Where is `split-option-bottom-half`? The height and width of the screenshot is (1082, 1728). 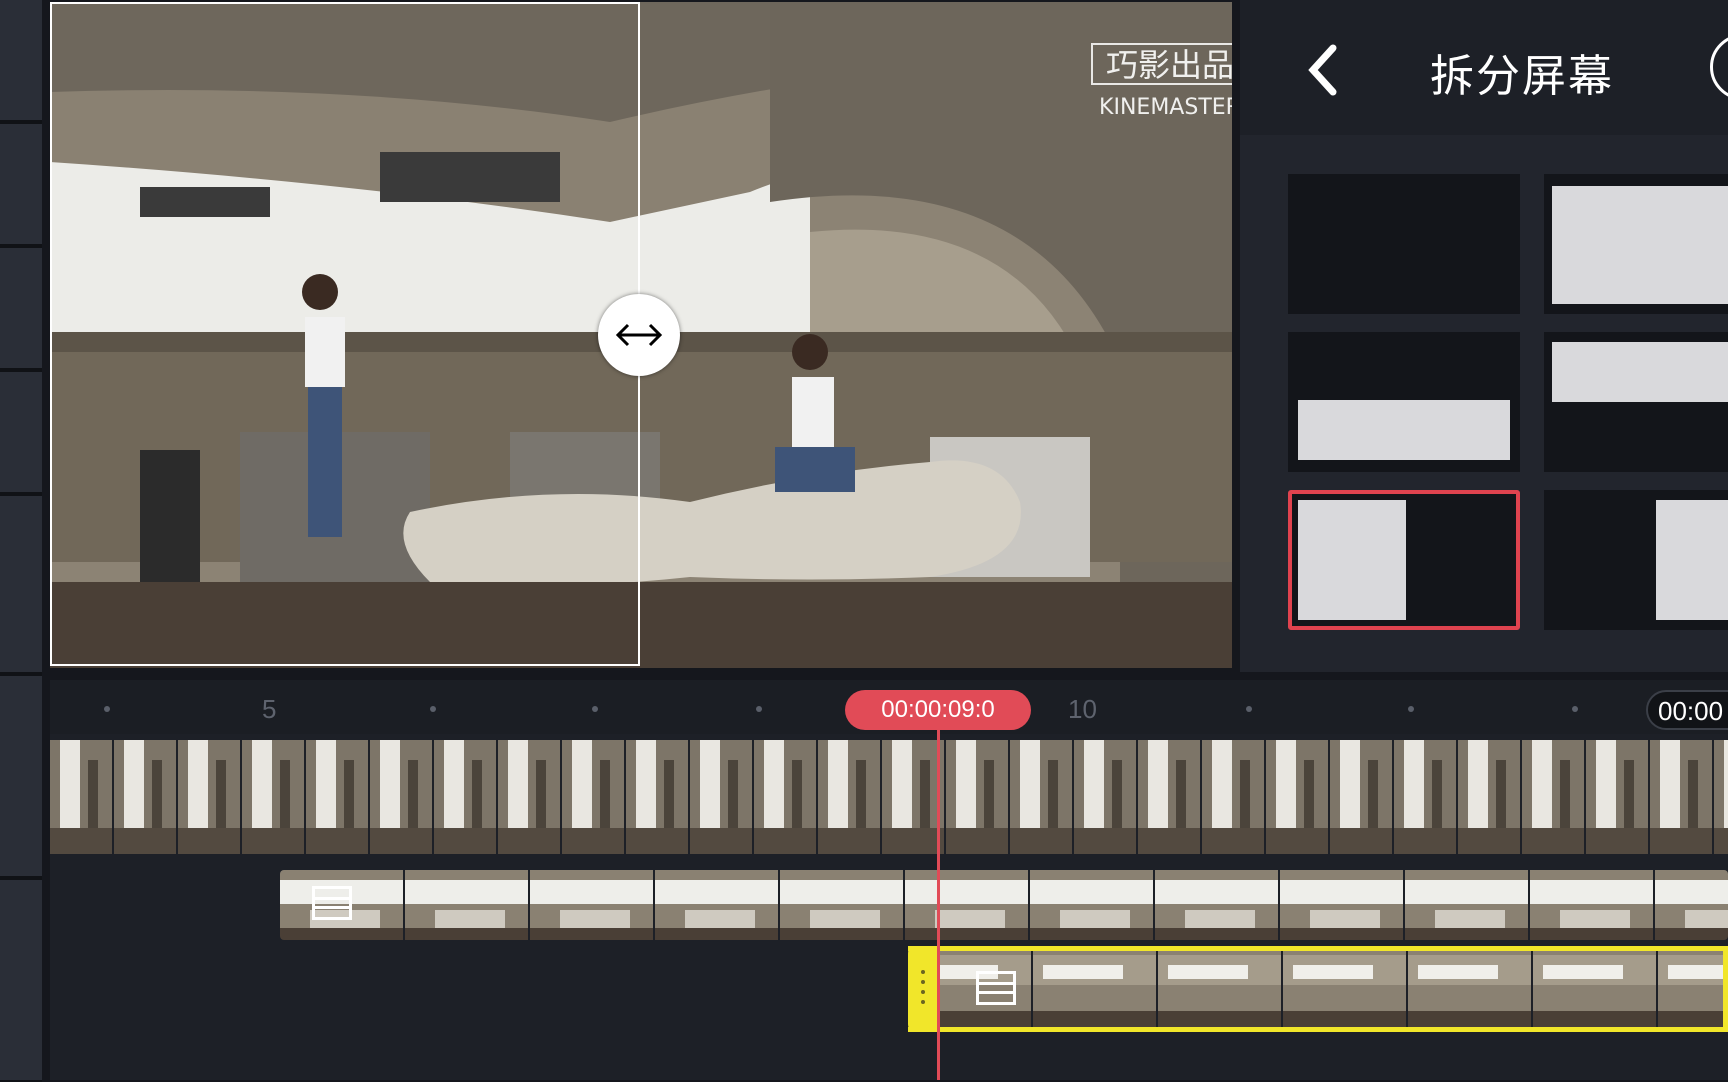
split-option-bottom-half is located at coordinates (1404, 402).